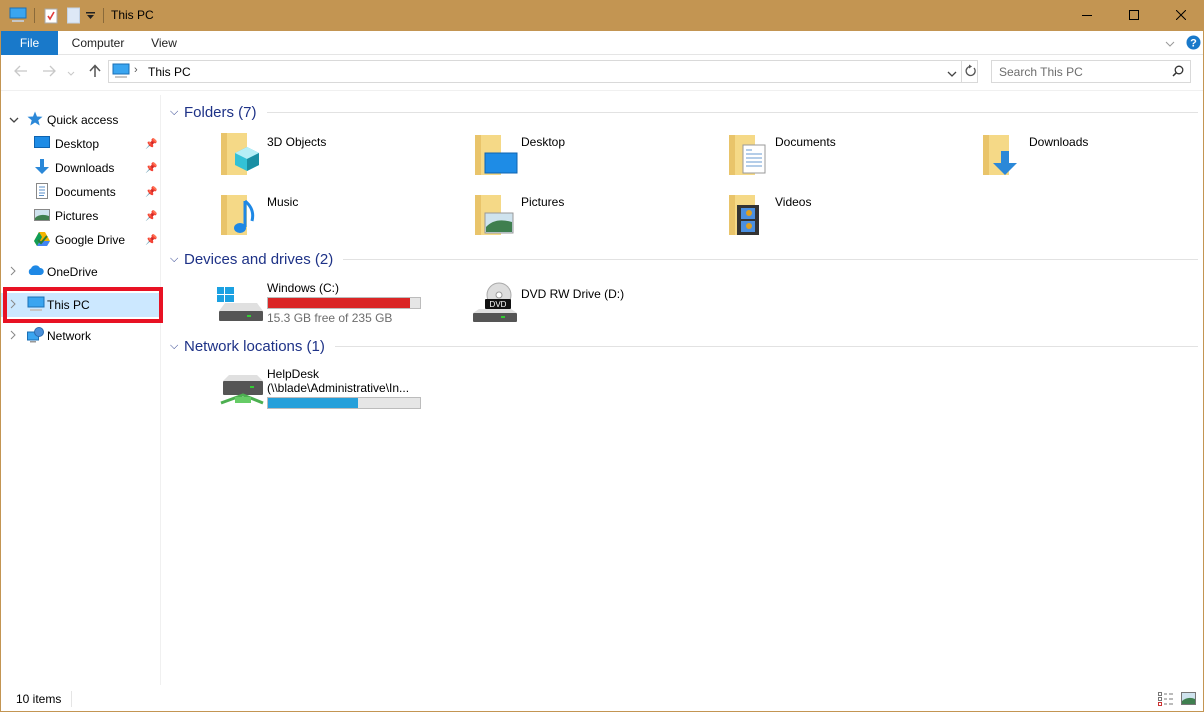 This screenshot has width=1204, height=712. I want to click on up-button, so click(95, 72).